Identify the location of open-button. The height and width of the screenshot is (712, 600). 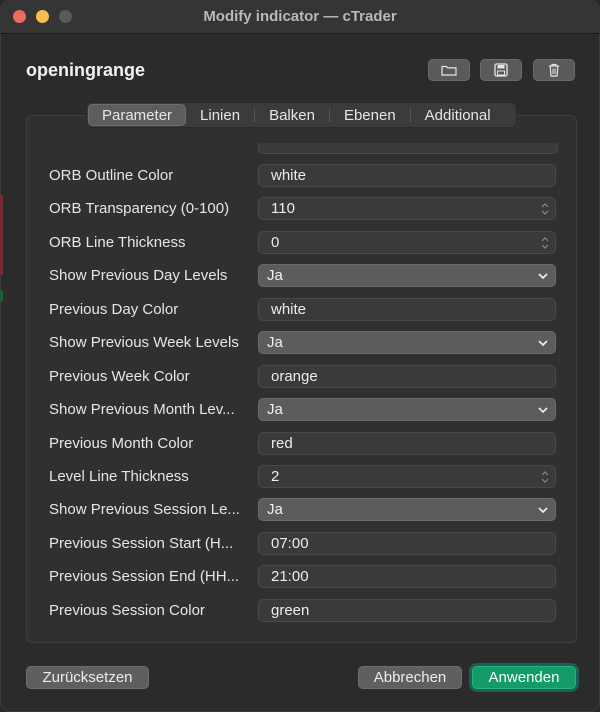
(449, 70).